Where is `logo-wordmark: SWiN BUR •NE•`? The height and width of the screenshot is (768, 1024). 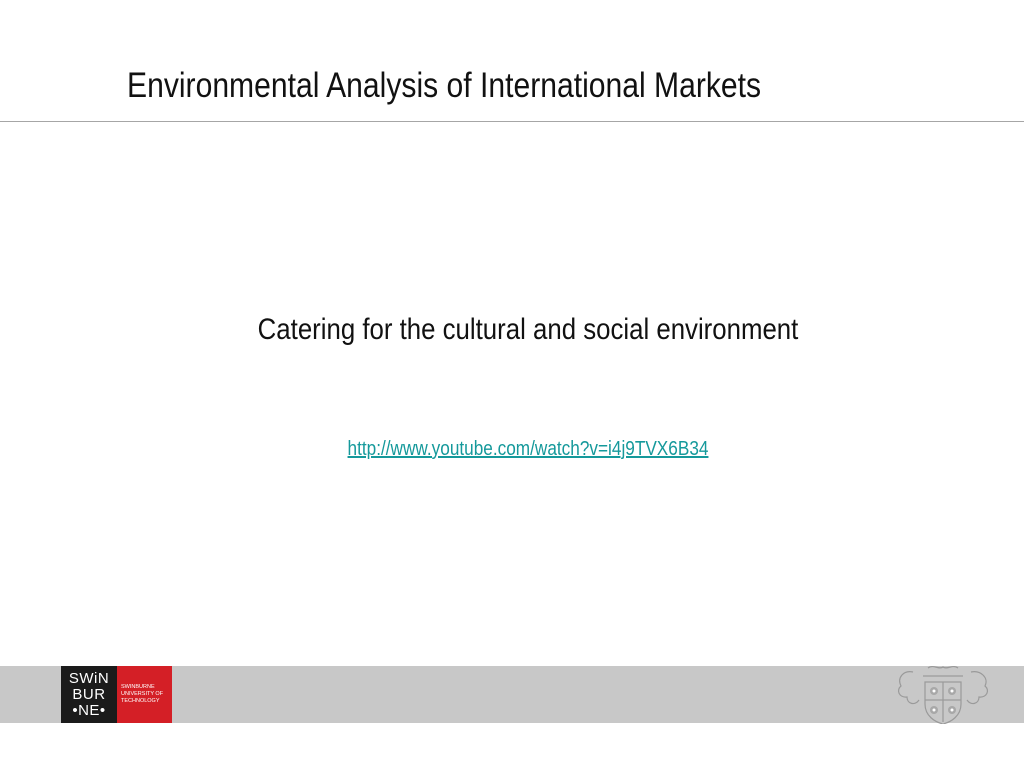 logo-wordmark: SWiN BUR •NE• is located at coordinates (89, 694).